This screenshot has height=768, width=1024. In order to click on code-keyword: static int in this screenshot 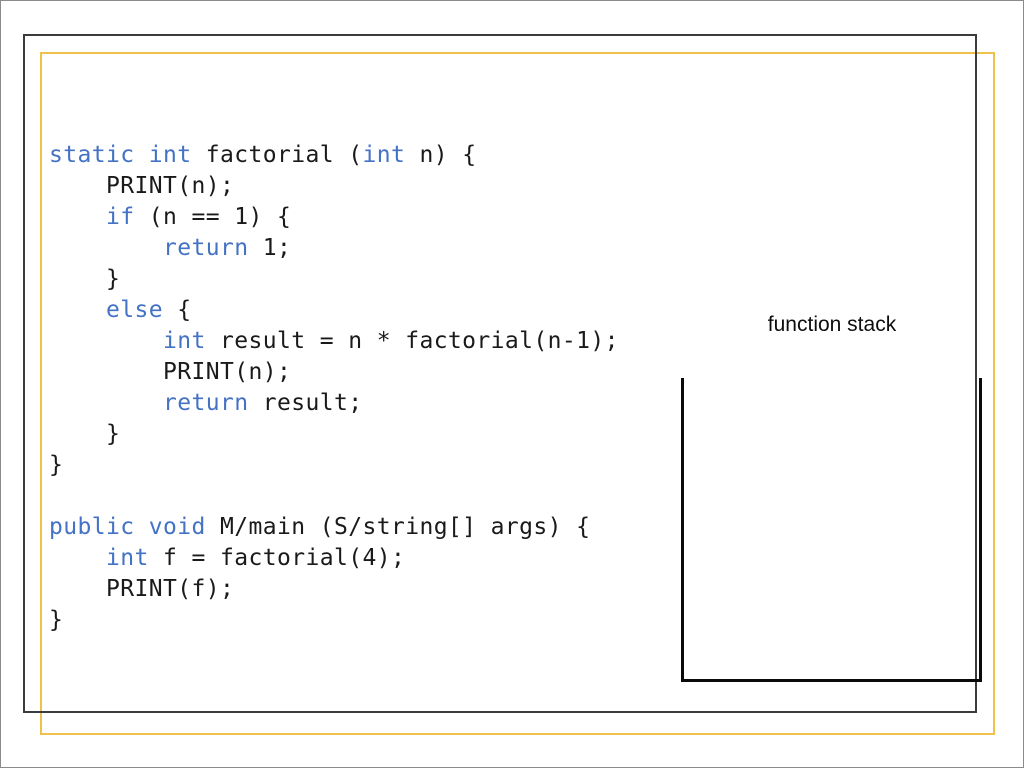, I will do `click(120, 155)`.